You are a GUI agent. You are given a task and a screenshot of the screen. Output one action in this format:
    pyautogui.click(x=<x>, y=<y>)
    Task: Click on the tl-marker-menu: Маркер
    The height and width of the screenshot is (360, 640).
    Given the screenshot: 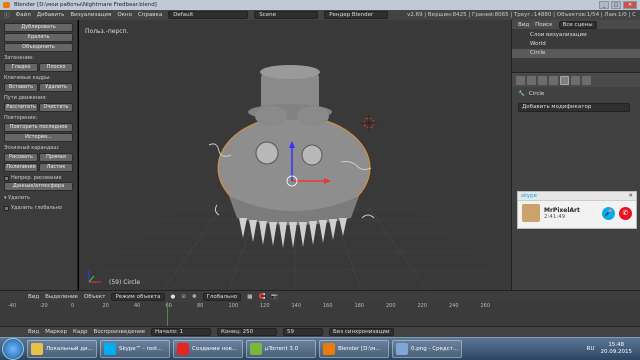 What is the action you would take?
    pyautogui.click(x=56, y=332)
    